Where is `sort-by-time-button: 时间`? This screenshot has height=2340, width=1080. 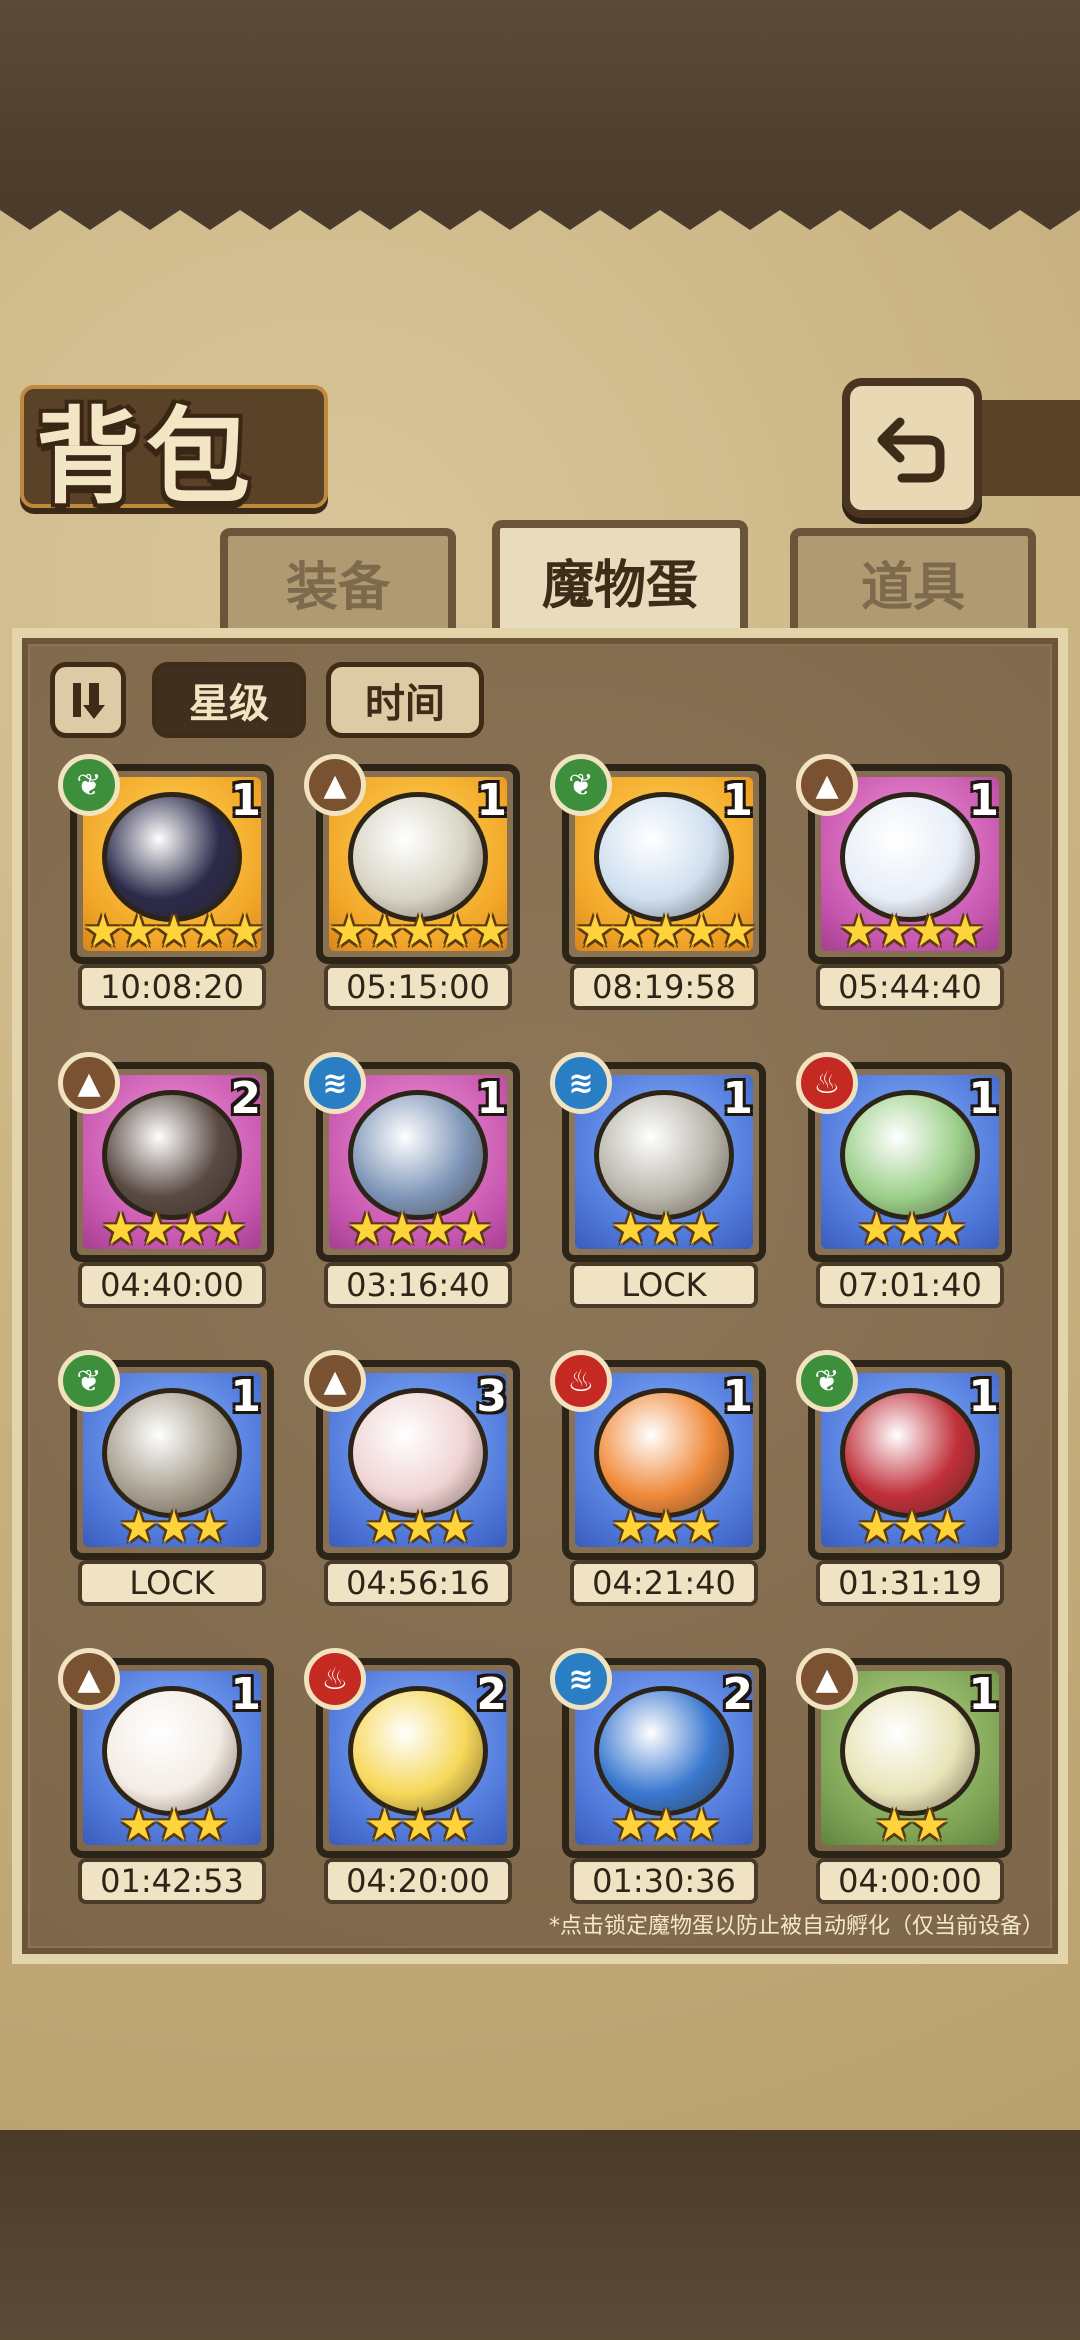
sort-by-time-button: 时间 is located at coordinates (405, 700).